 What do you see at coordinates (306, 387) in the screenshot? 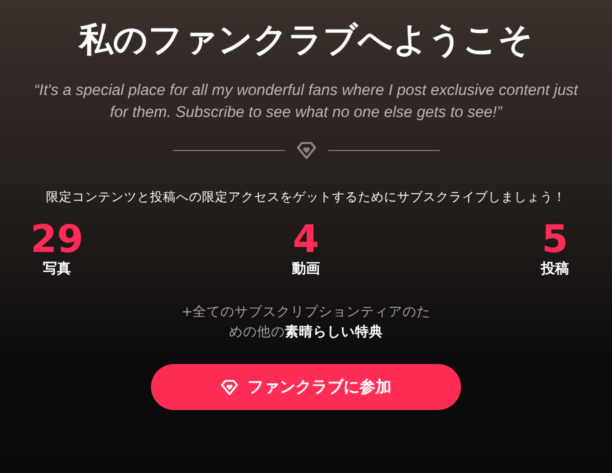
I see `join-button: ファンクラブに参加` at bounding box center [306, 387].